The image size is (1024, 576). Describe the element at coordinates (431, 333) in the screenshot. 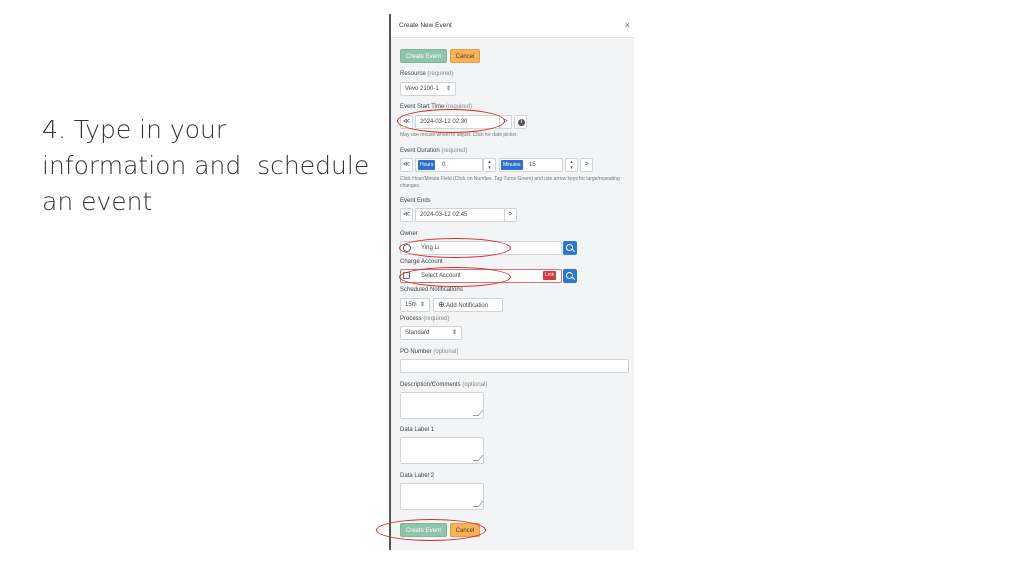

I see `process-select: Standard ⇕` at that location.